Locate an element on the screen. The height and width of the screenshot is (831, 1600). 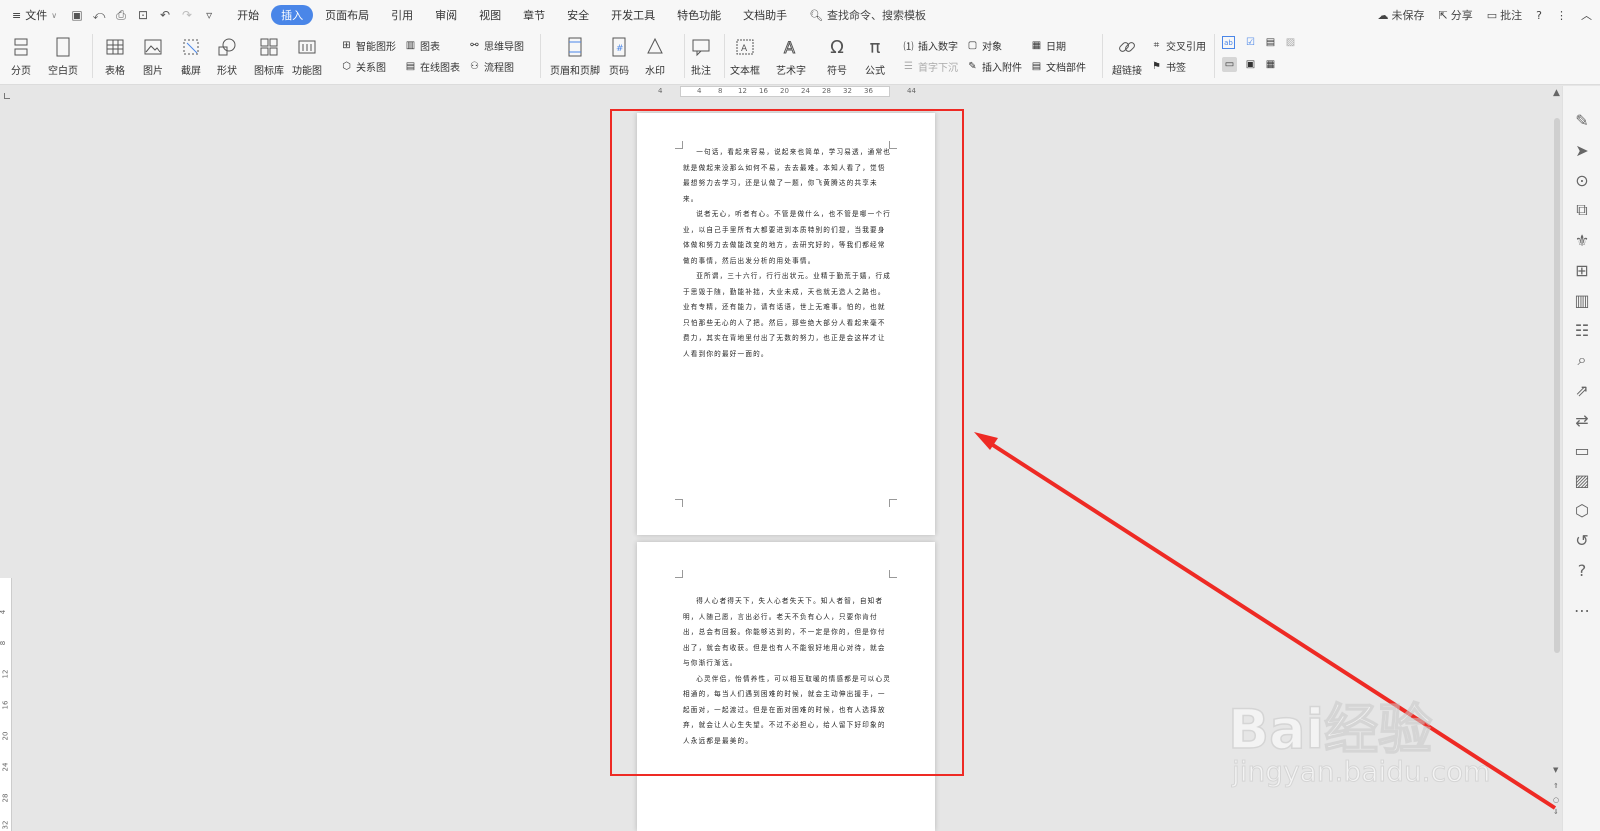
apps-icon: ⊞ is located at coordinates (1582, 270).